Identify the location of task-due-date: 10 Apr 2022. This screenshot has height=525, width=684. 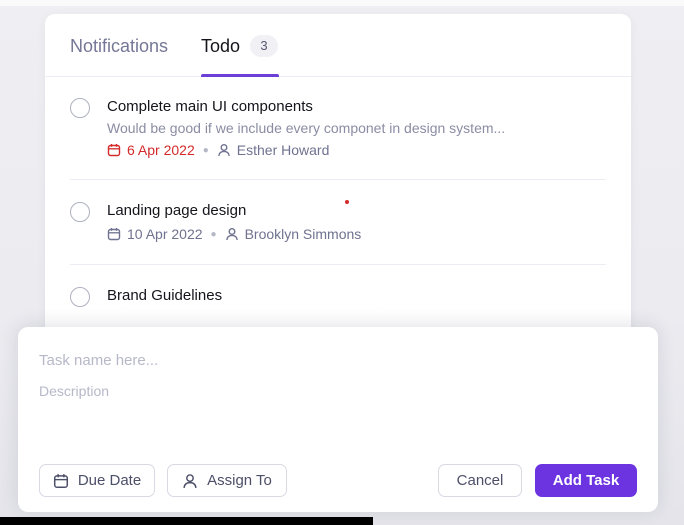
(165, 234).